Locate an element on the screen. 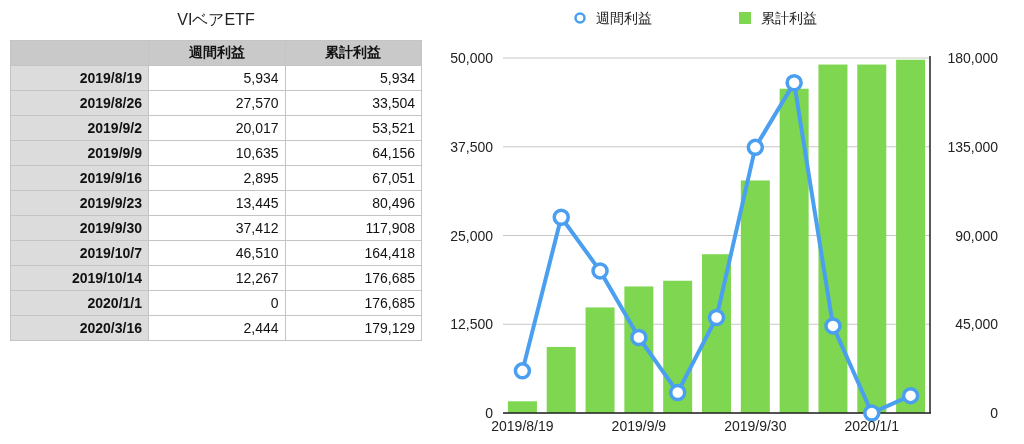 This screenshot has height=444, width=1024. axis-label: 12,500 is located at coordinates (471, 324).